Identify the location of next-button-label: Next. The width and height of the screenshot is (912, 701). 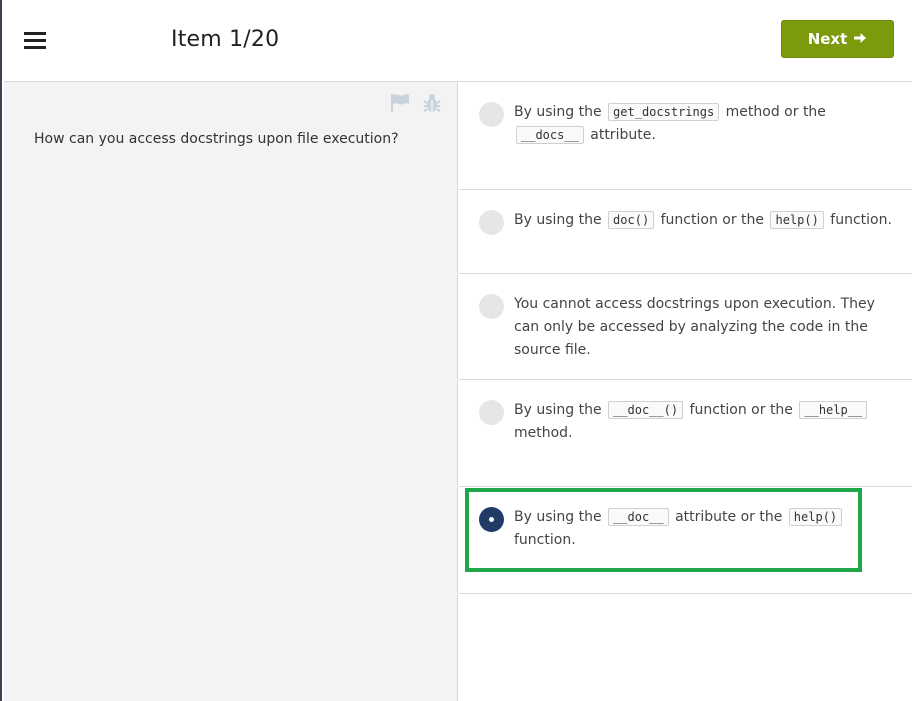
(827, 39).